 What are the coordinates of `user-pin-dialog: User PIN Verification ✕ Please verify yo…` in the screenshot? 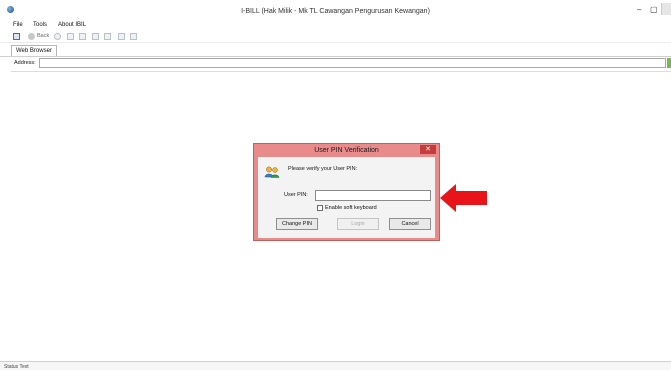 It's located at (346, 192).